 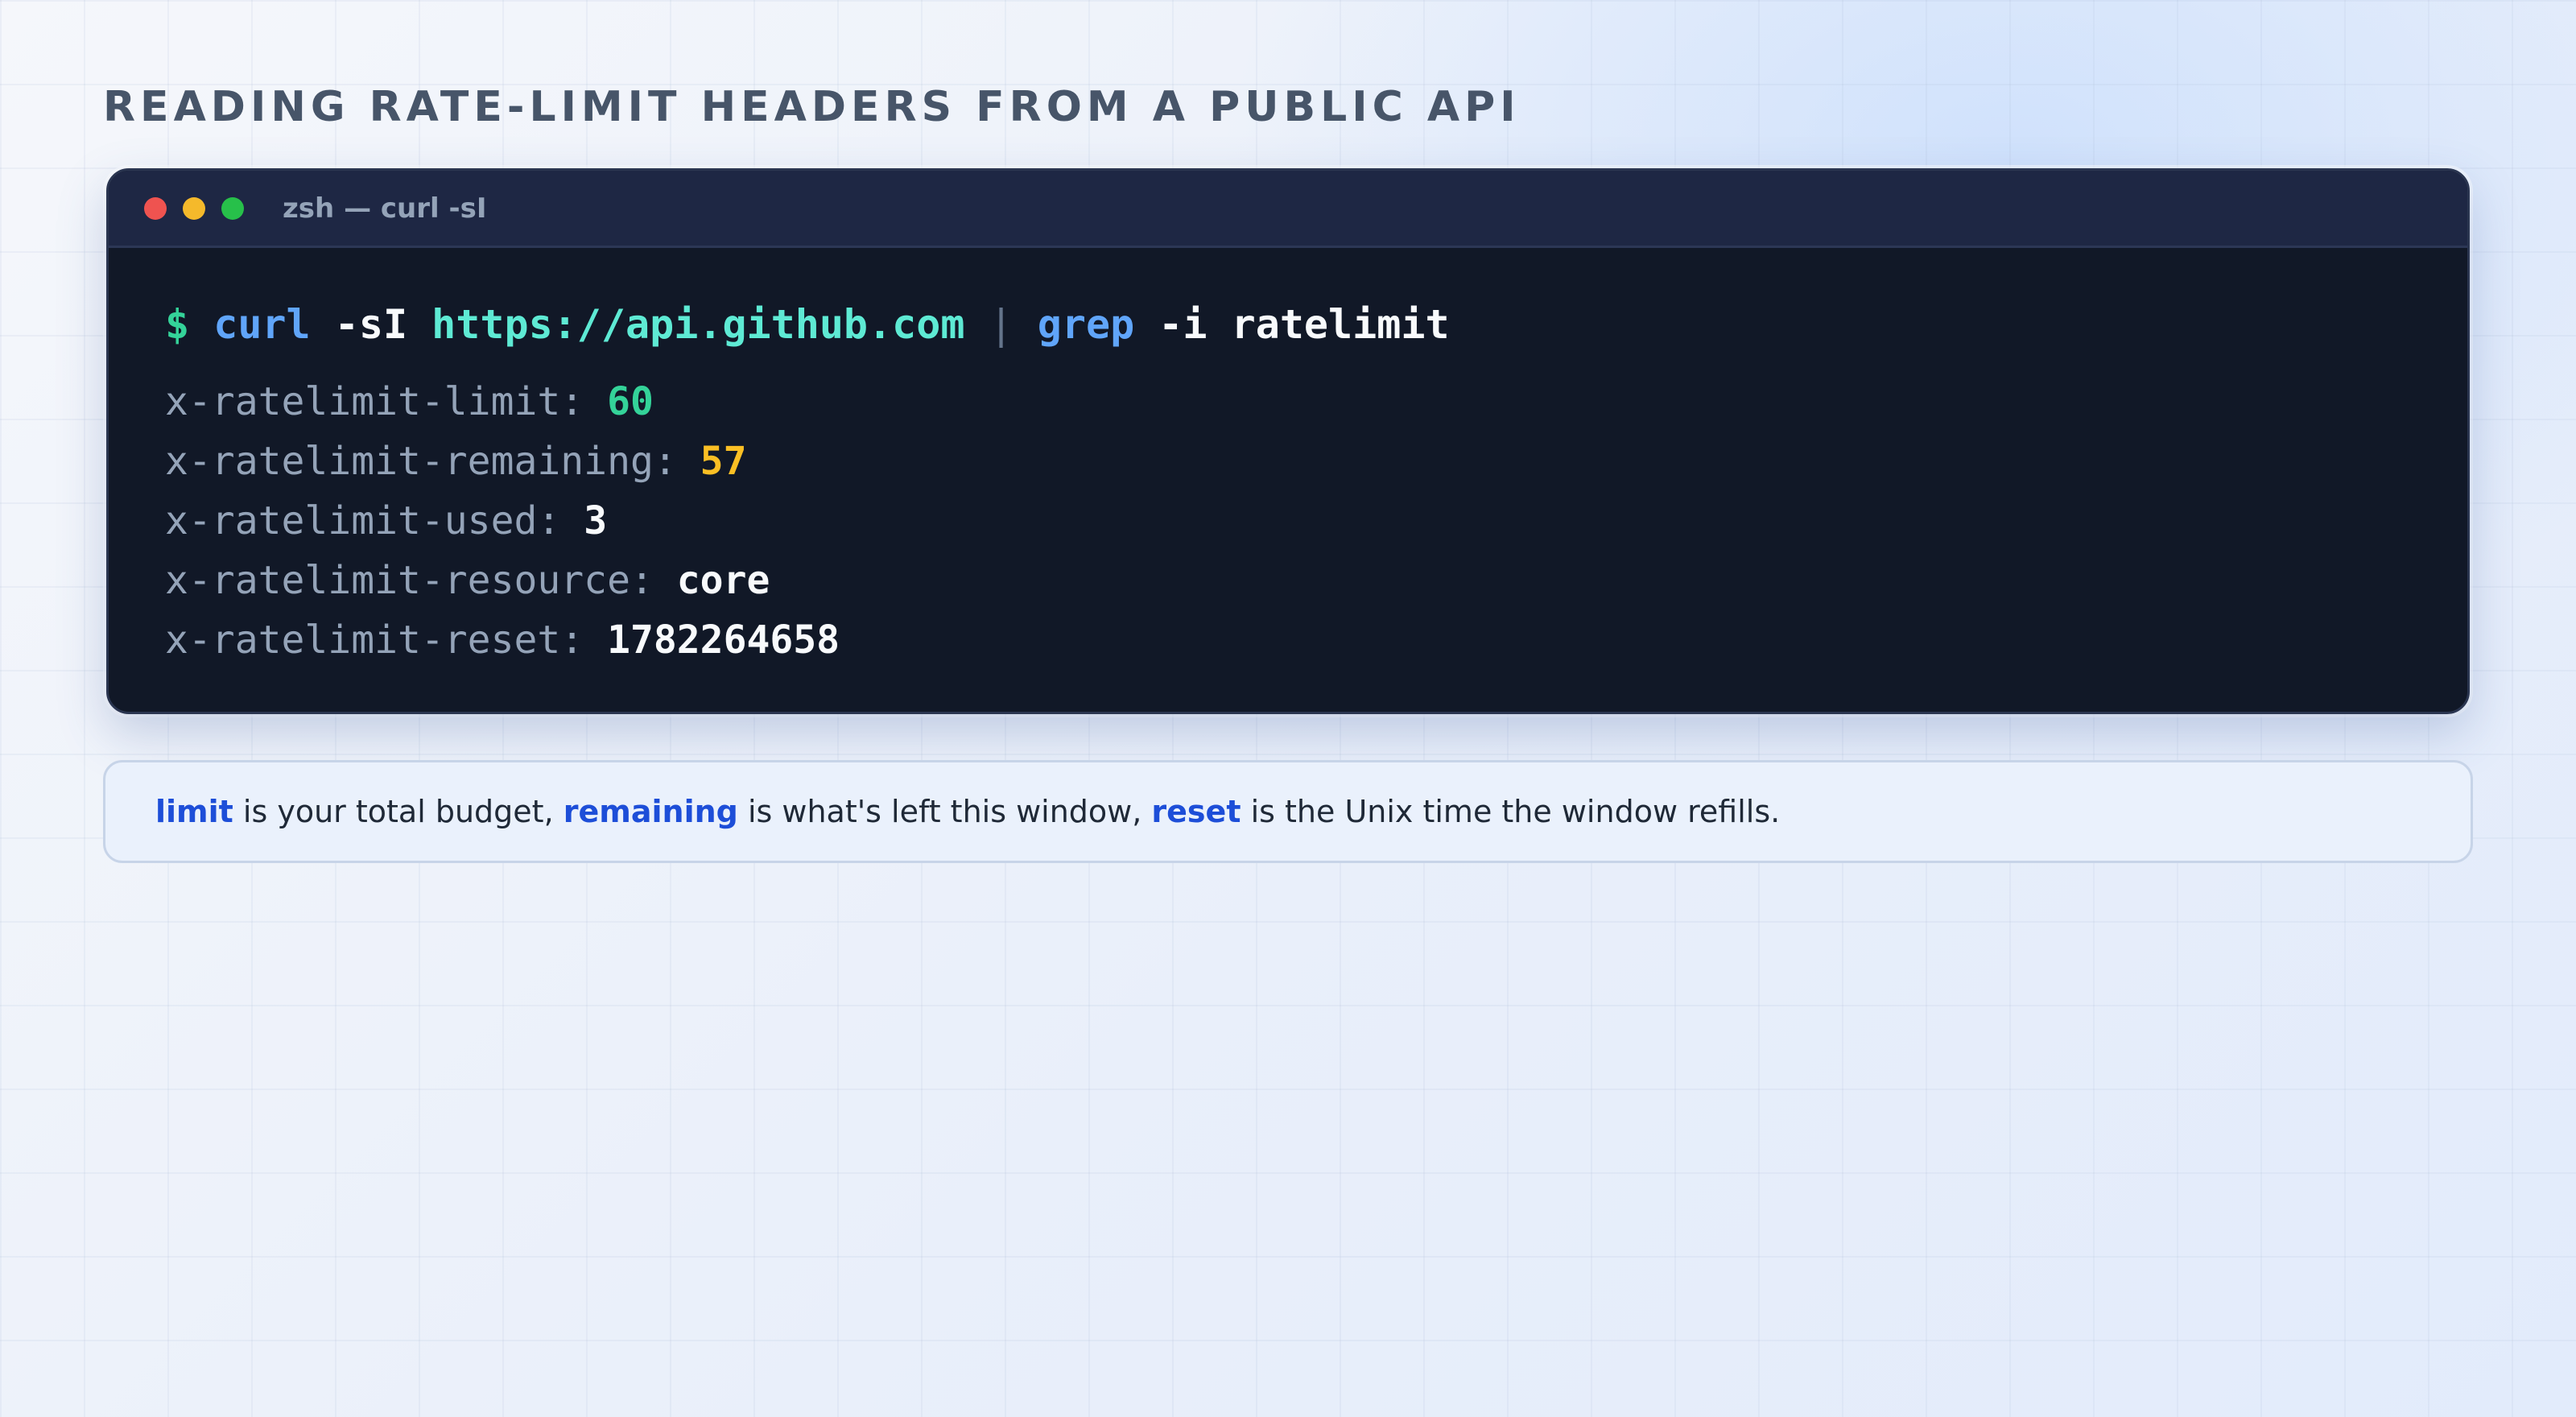 I want to click on header-value: 1782264658, so click(x=723, y=640).